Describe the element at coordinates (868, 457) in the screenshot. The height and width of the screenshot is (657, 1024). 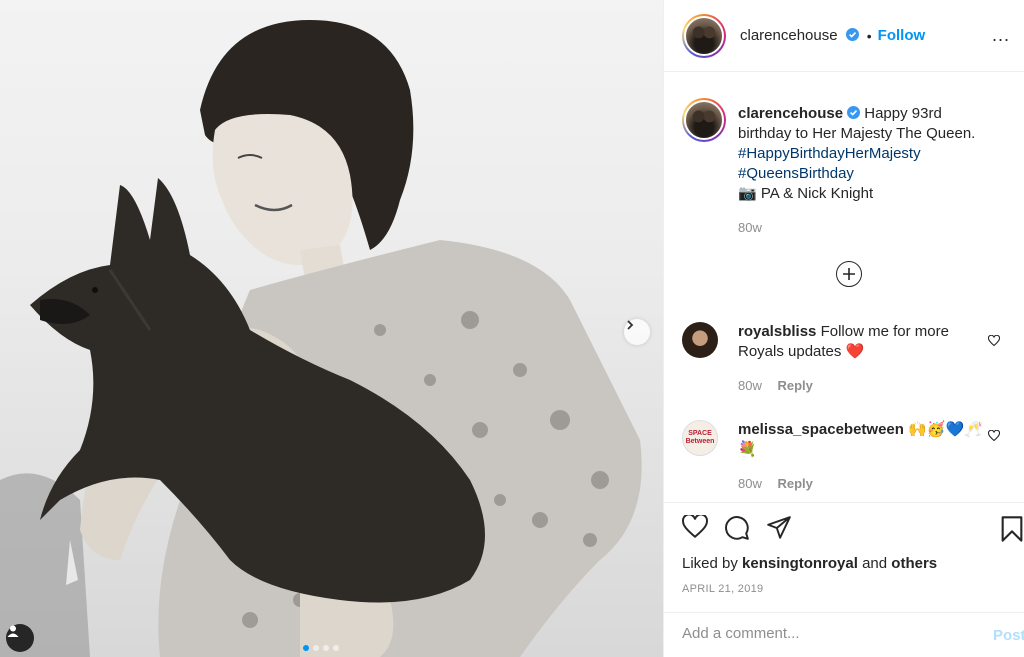
I see `comment-body: melissa_spacebetween 🙌🥳💙🥂💐 80w Reply` at that location.